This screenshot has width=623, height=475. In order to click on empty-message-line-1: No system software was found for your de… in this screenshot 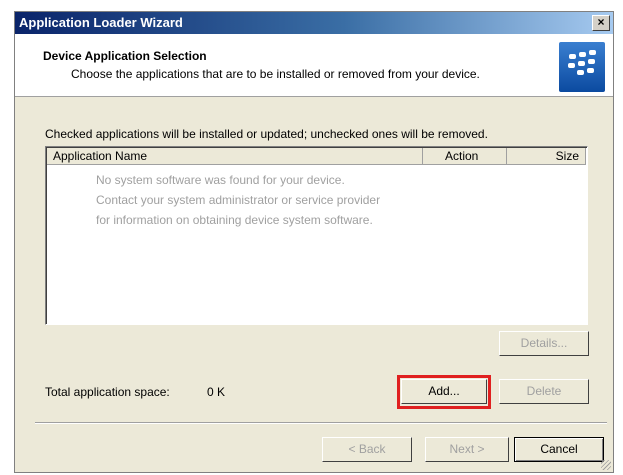, I will do `click(220, 180)`.